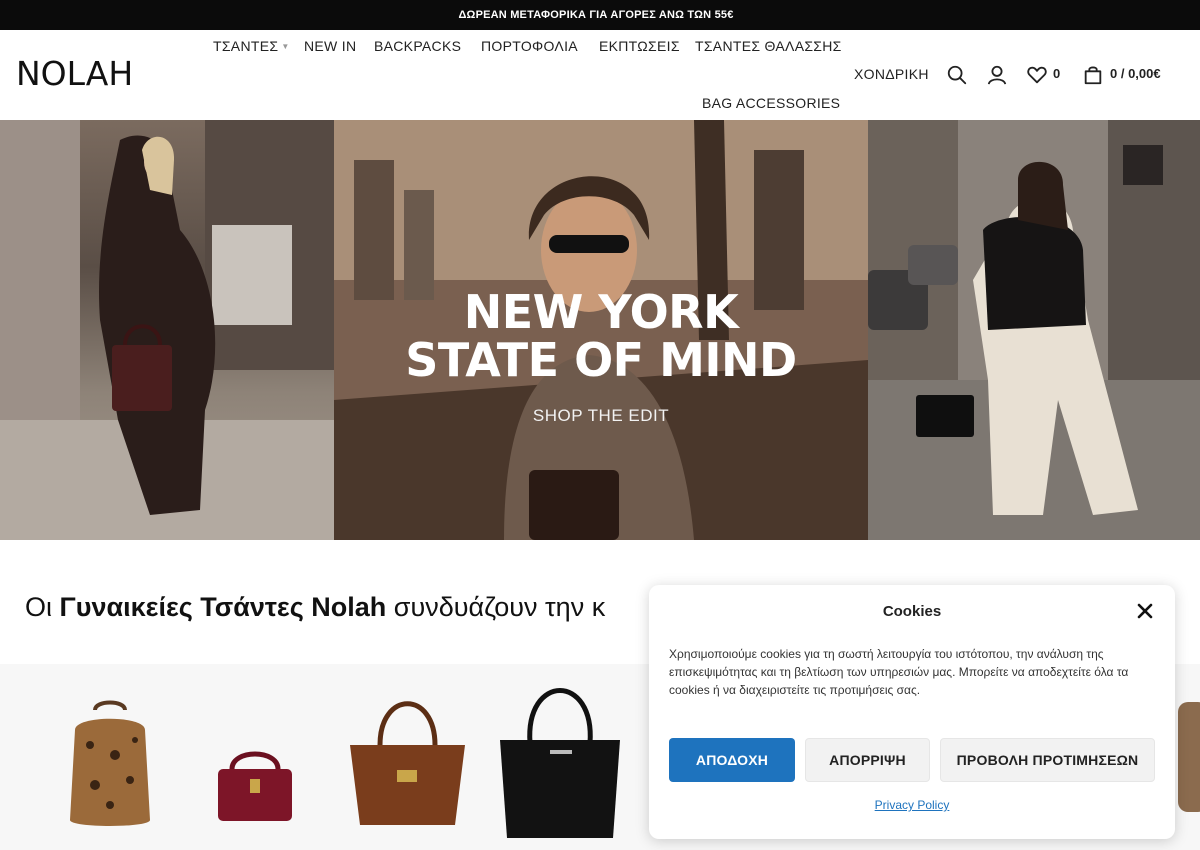  Describe the element at coordinates (417, 46) in the screenshot. I see `nav-item-backpacks: BACKPACKS` at that location.